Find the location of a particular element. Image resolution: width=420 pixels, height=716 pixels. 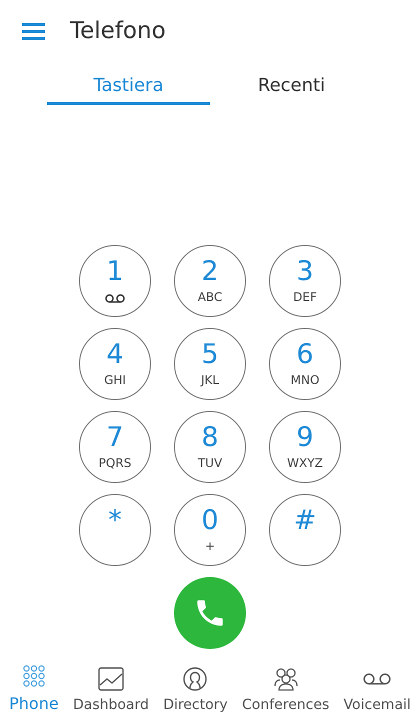

tab: Tastiera is located at coordinates (128, 83).